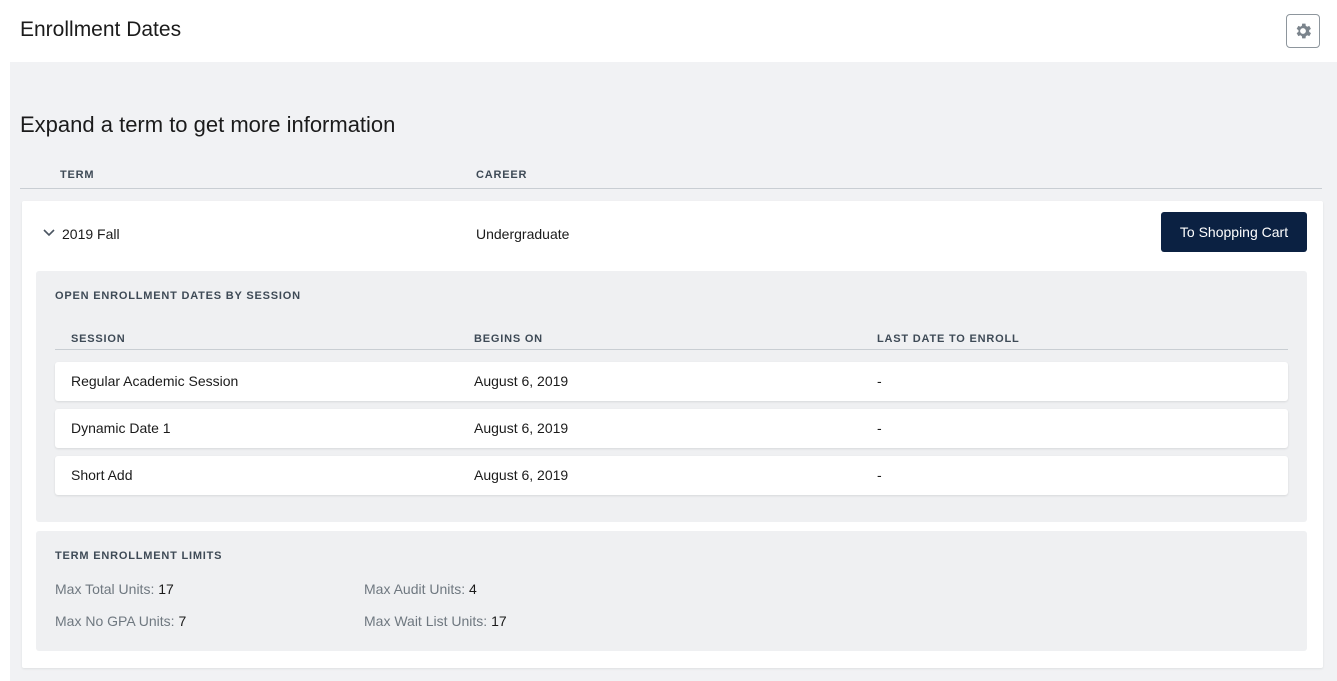  I want to click on max-no-gpa-units-value: 7, so click(182, 621).